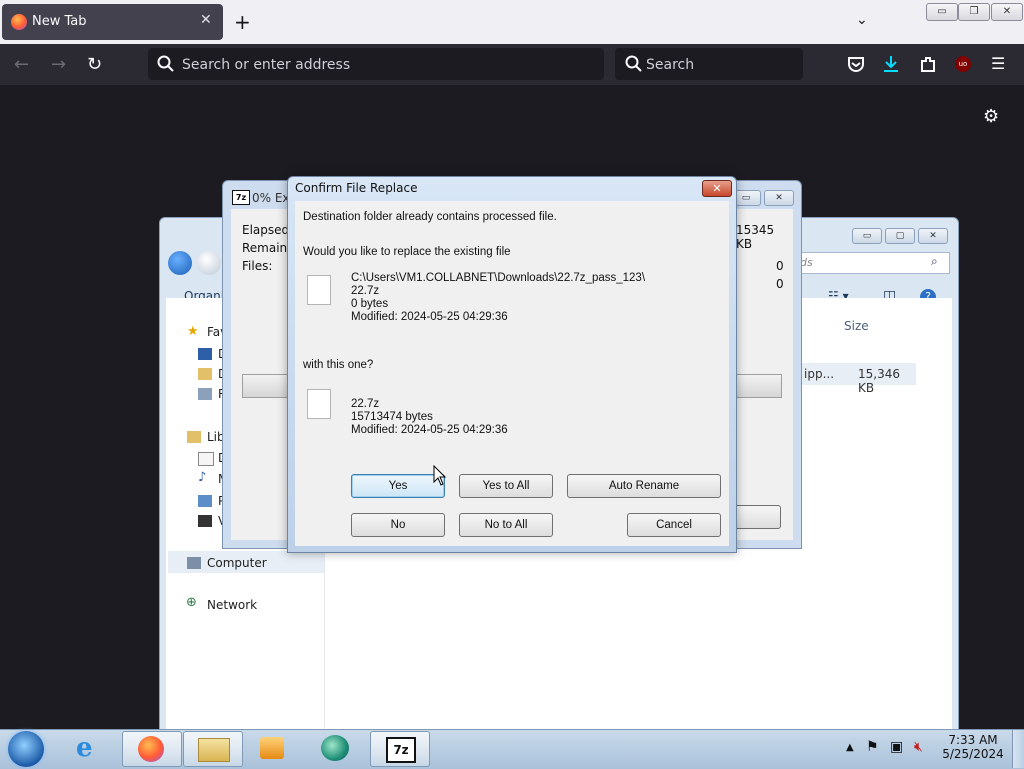 Image resolution: width=1024 pixels, height=769 pixels. I want to click on value-two: 0, so click(780, 284).